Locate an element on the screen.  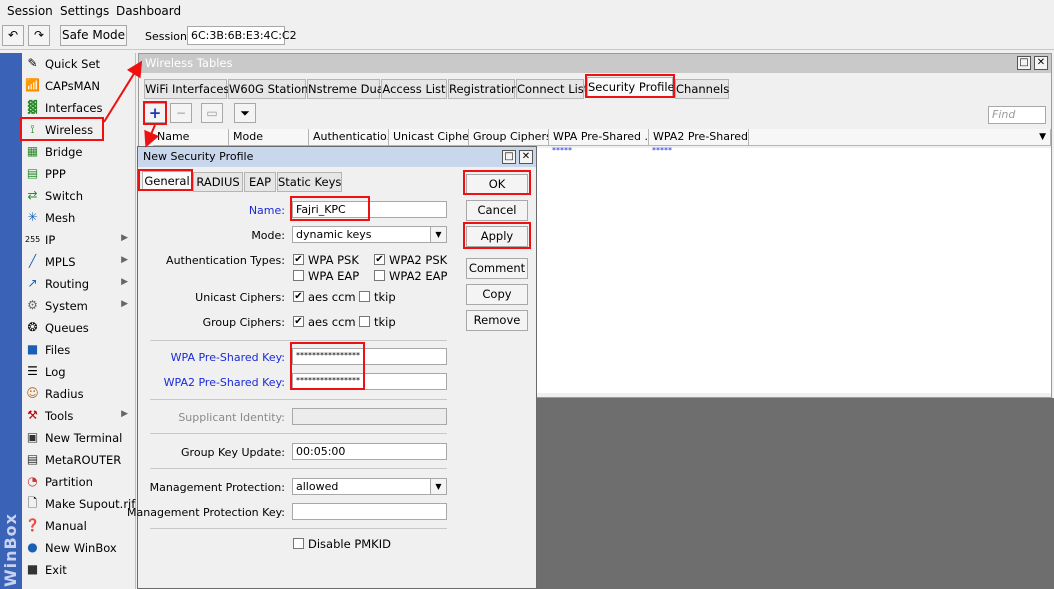
tab-radius: RADIUS is located at coordinates (218, 182).